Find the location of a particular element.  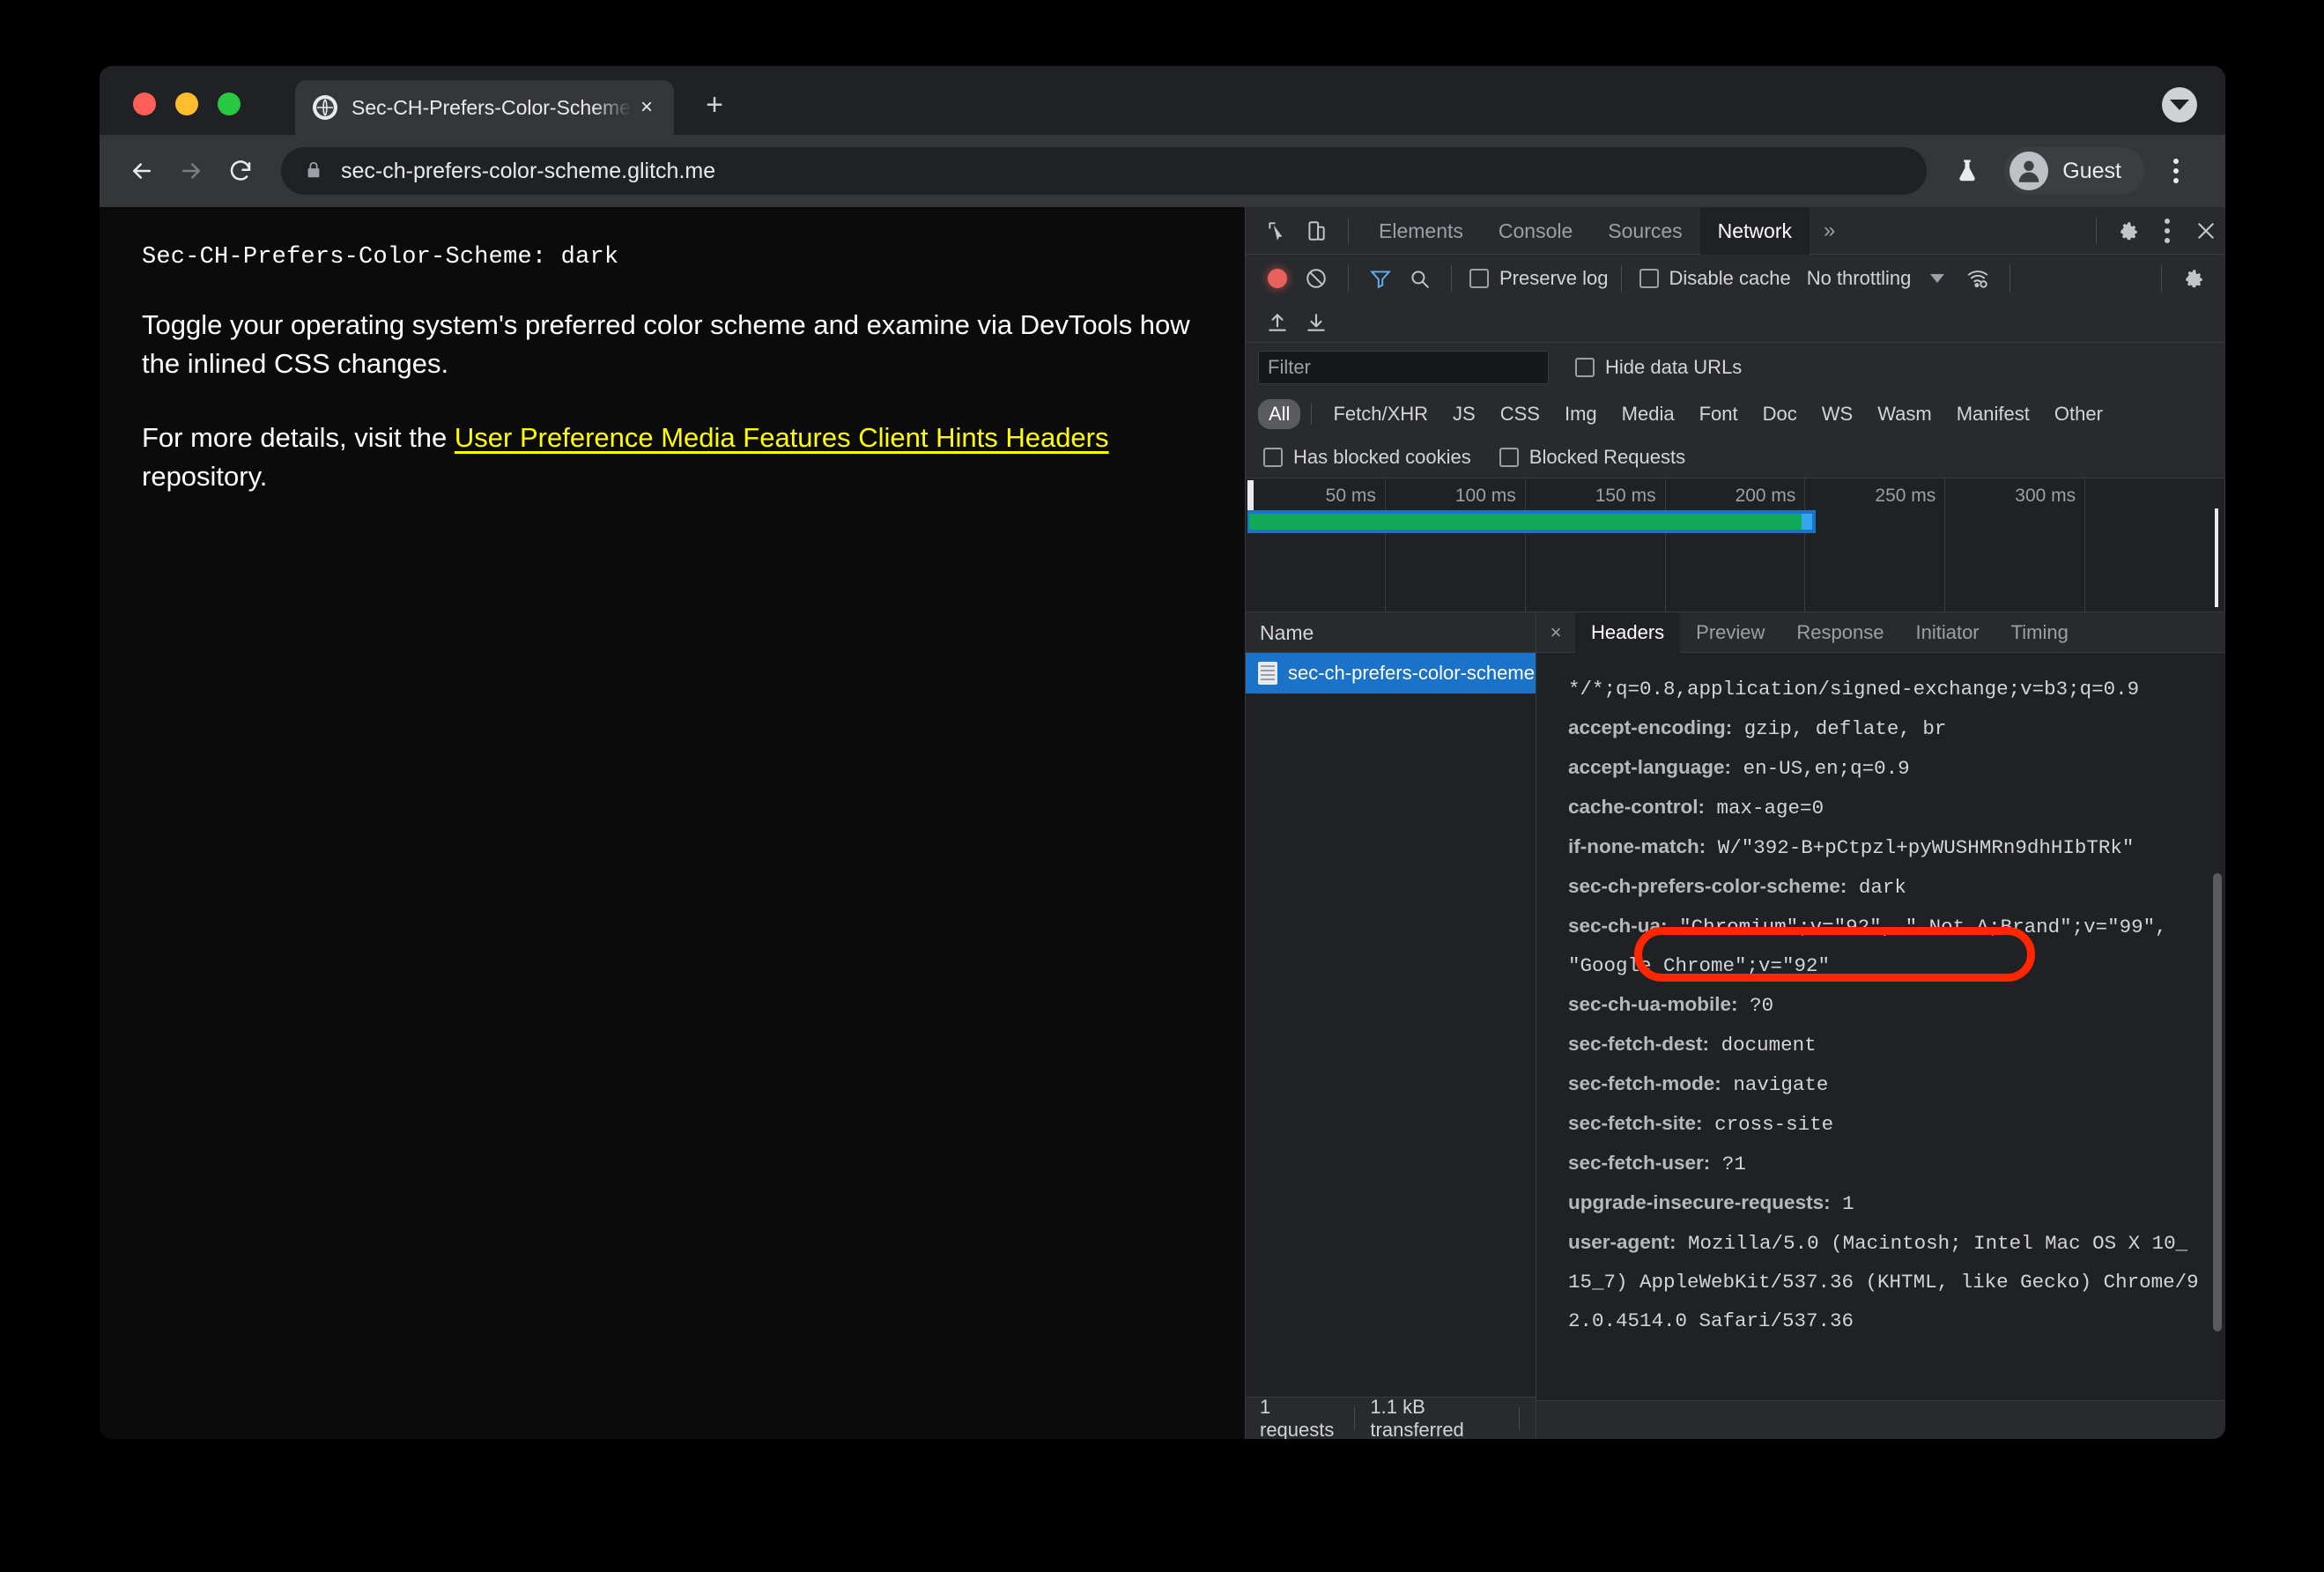

import-har-icon is located at coordinates (1277, 322).